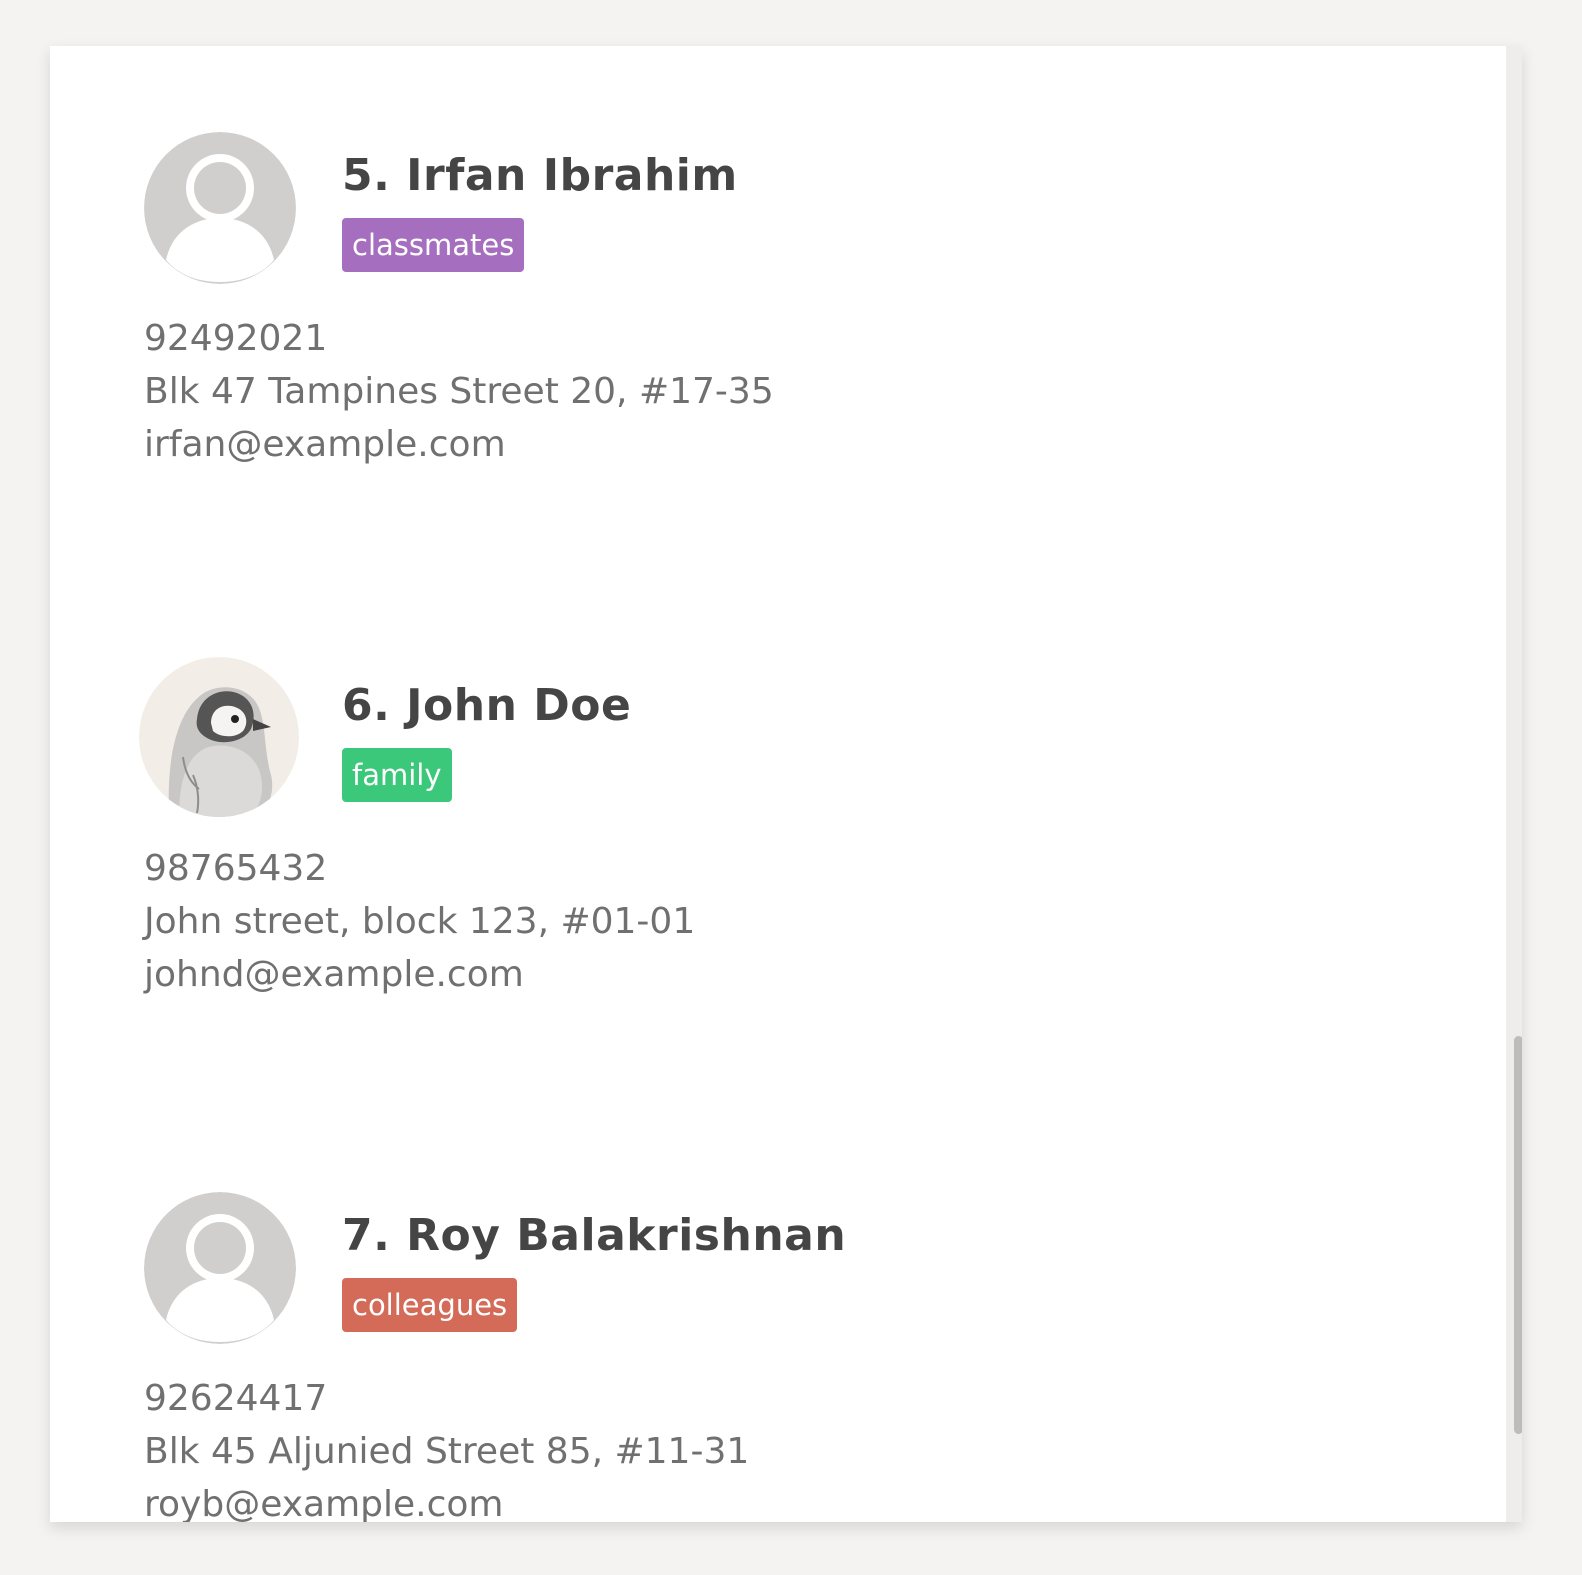  Describe the element at coordinates (219, 737) in the screenshot. I see `penguin-avatar-icon` at that location.